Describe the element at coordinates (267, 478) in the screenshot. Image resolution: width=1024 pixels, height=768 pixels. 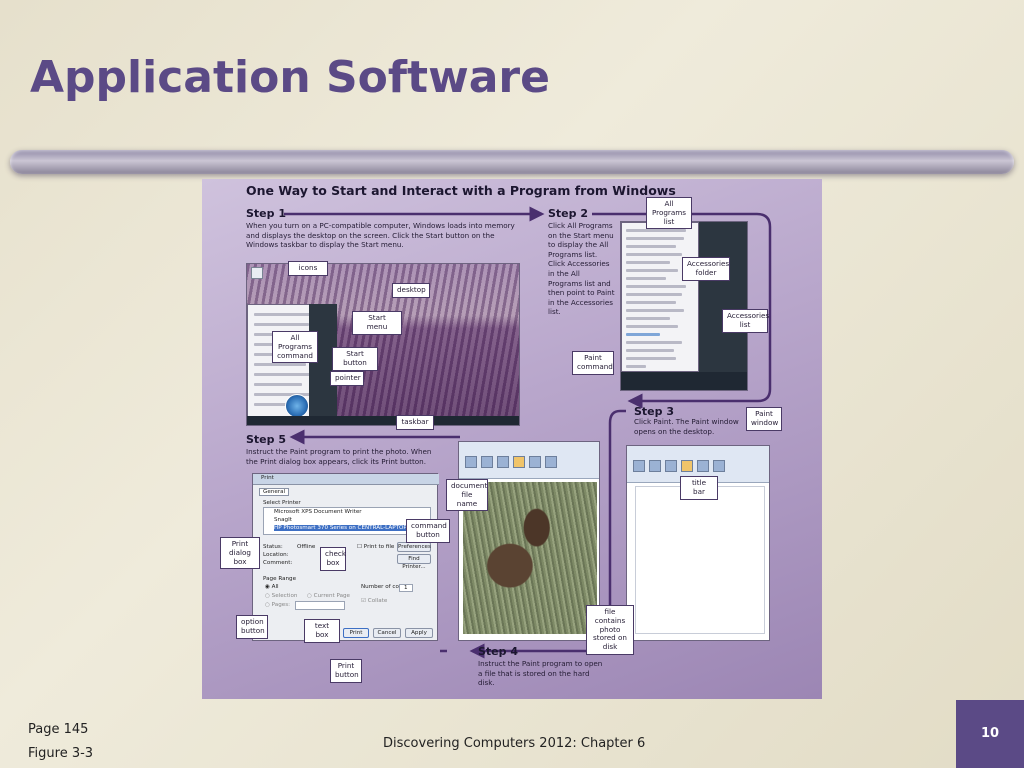
I see `print-dialog-title: Print` at that location.